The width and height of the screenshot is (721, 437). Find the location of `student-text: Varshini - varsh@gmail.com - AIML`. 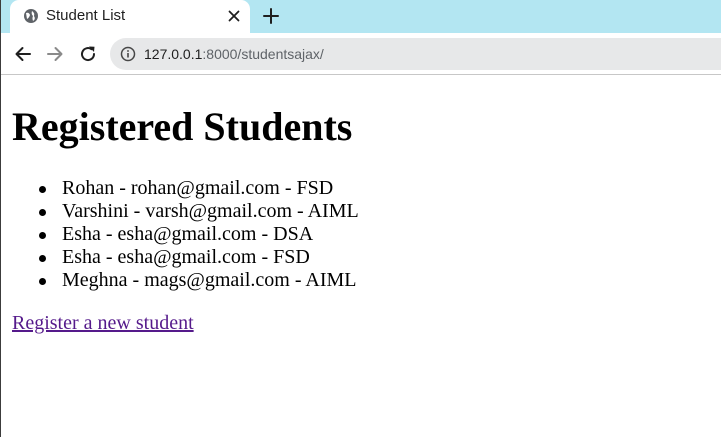

student-text: Varshini - varsh@gmail.com - AIML is located at coordinates (210, 211).